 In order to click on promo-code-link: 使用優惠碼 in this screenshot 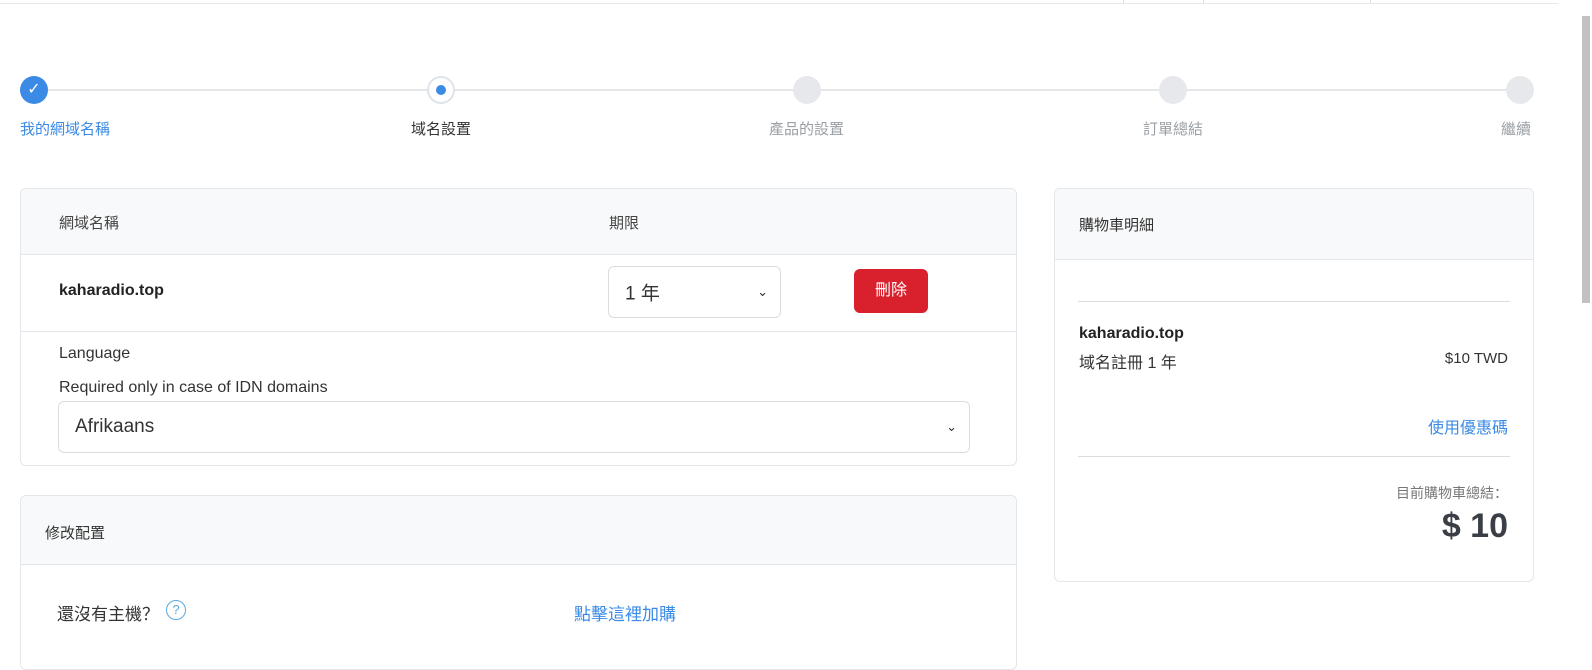, I will do `click(1468, 426)`.